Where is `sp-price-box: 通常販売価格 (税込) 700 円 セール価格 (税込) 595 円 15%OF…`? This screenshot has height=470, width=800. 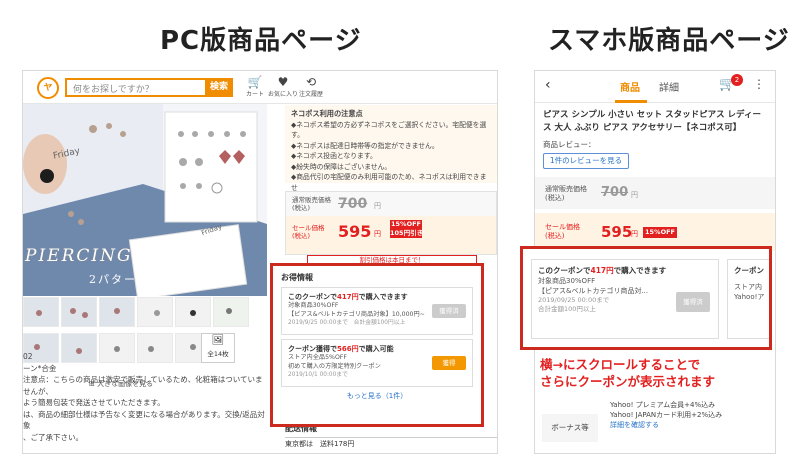
sp-price-box: 通常販売価格 (税込) 700 円 セール価格 (税込) 595 円 15%OF… is located at coordinates (655, 215).